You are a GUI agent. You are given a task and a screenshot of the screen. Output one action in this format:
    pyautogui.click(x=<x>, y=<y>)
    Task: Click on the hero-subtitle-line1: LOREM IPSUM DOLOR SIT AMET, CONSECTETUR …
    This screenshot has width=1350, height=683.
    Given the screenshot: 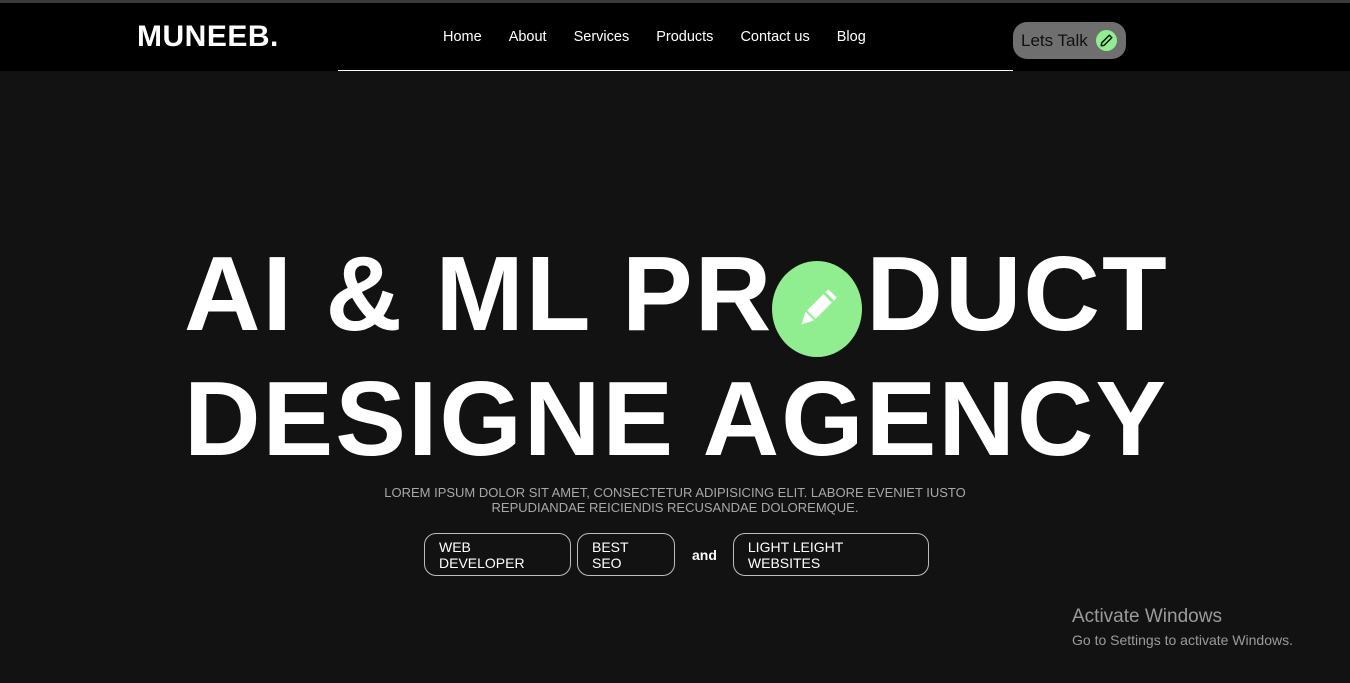 What is the action you would take?
    pyautogui.click(x=675, y=492)
    